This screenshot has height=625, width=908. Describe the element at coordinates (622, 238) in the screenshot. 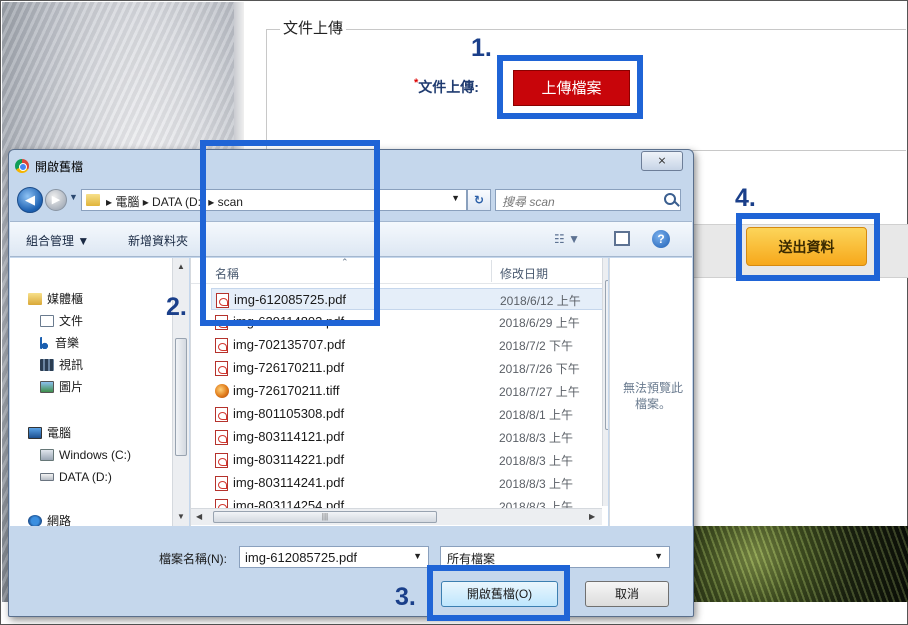

I see `preview-pane-icon` at that location.